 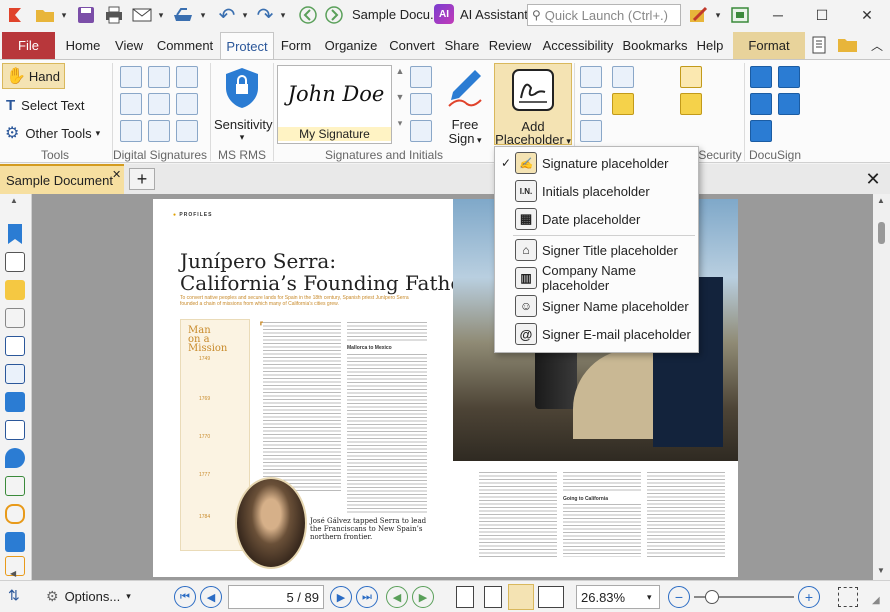 I want to click on resize-grip-icon: ◢, so click(x=876, y=600).